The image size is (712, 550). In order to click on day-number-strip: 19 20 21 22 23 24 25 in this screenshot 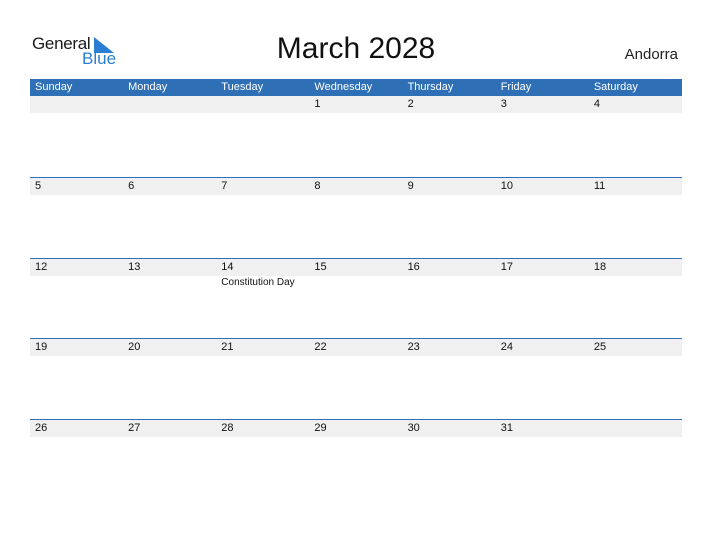, I will do `click(356, 347)`.